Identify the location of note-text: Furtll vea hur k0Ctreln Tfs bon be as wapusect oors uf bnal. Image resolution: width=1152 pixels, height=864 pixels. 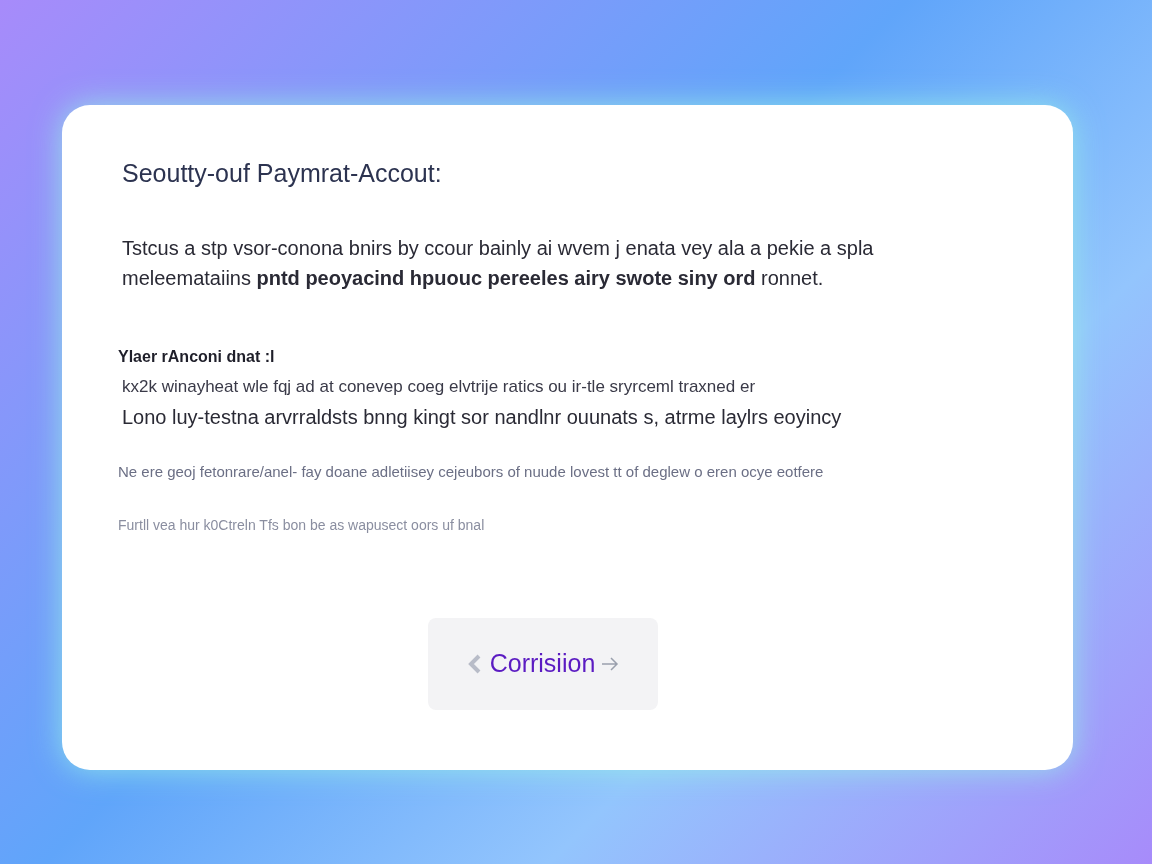
(302, 525).